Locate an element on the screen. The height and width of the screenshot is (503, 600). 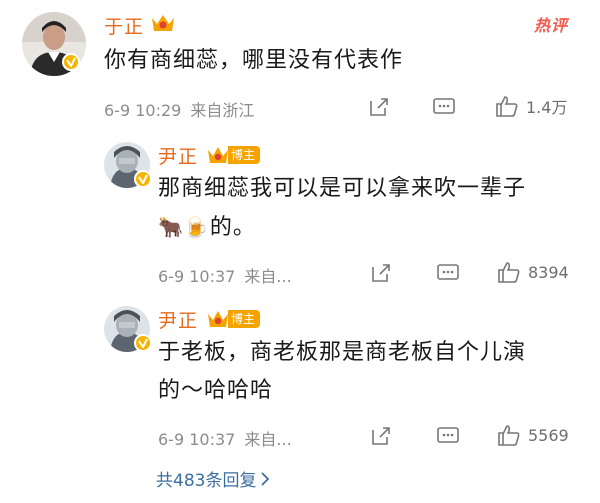
comment-text: 你有商细蕊，哪里没有代表作 is located at coordinates (254, 60).